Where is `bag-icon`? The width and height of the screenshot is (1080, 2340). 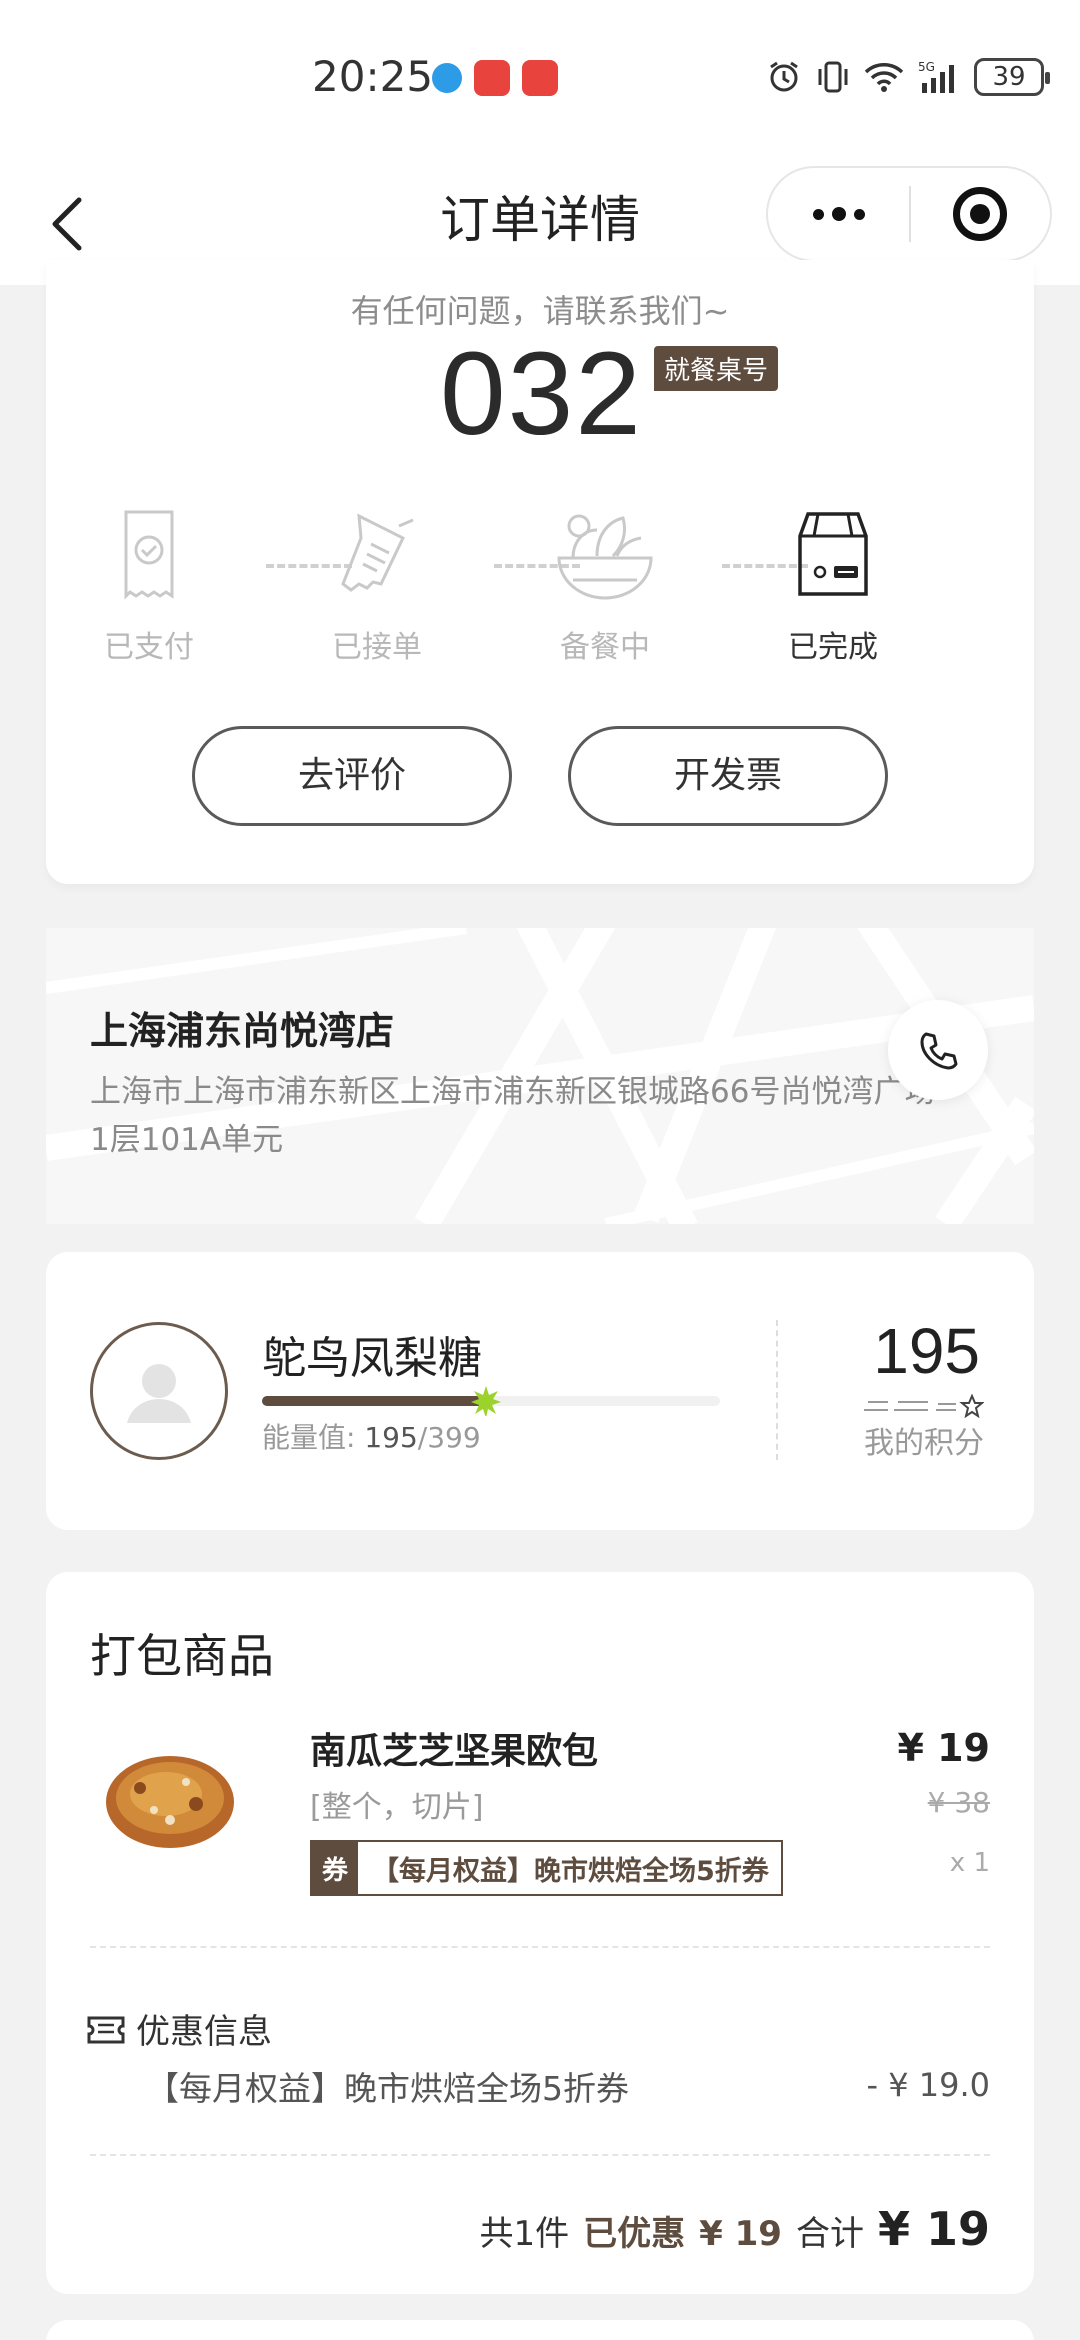 bag-icon is located at coordinates (833, 554).